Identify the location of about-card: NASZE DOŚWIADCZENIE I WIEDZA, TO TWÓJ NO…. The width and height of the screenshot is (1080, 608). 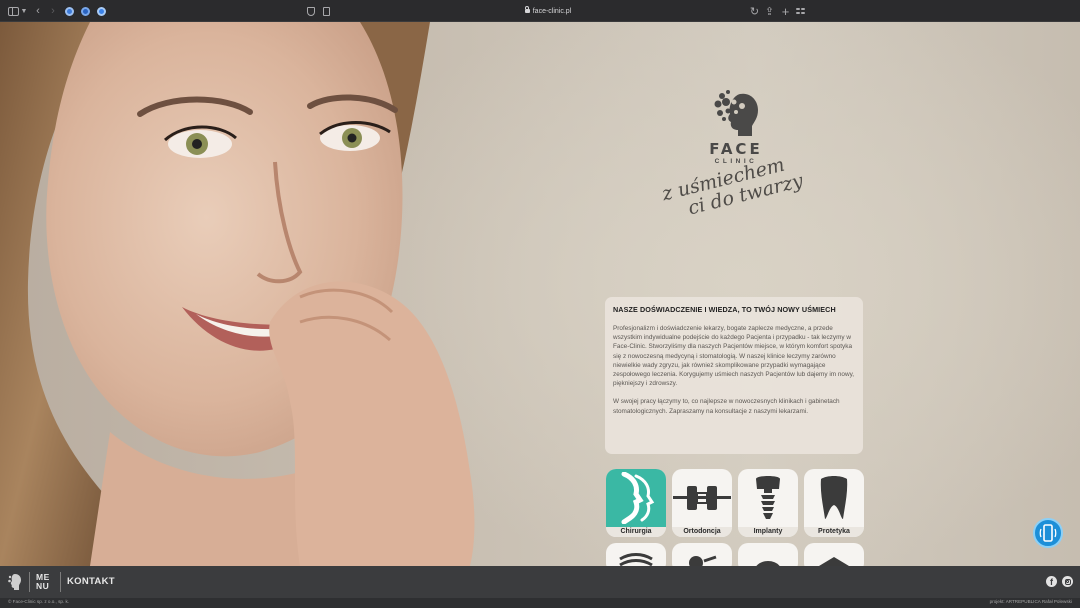
(734, 375).